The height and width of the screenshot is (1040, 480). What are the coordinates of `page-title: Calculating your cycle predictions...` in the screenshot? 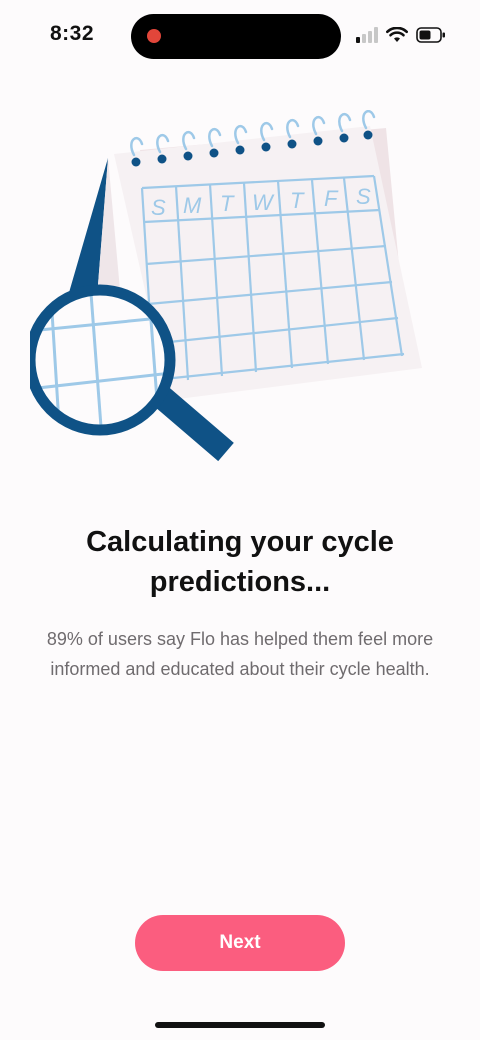 It's located at (240, 562).